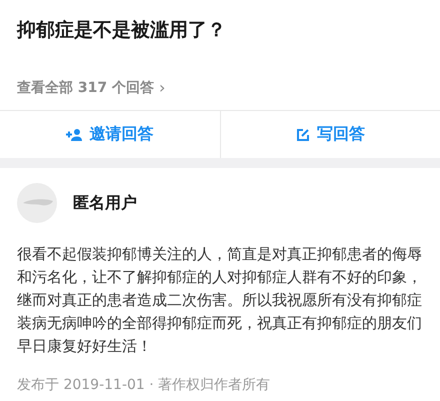 This screenshot has height=401, width=440. What do you see at coordinates (303, 135) in the screenshot?
I see `edit-icon` at bounding box center [303, 135].